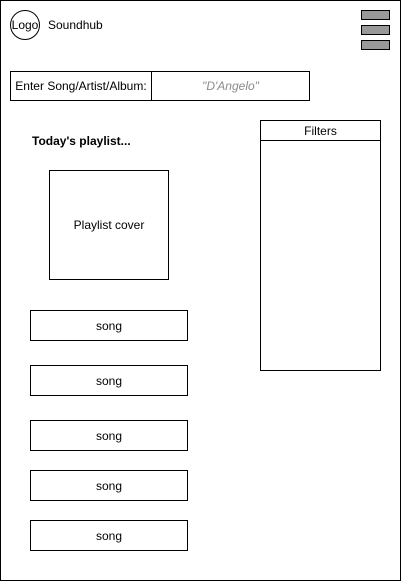  Describe the element at coordinates (375, 45) in the screenshot. I see `menu-bar-bottom` at that location.